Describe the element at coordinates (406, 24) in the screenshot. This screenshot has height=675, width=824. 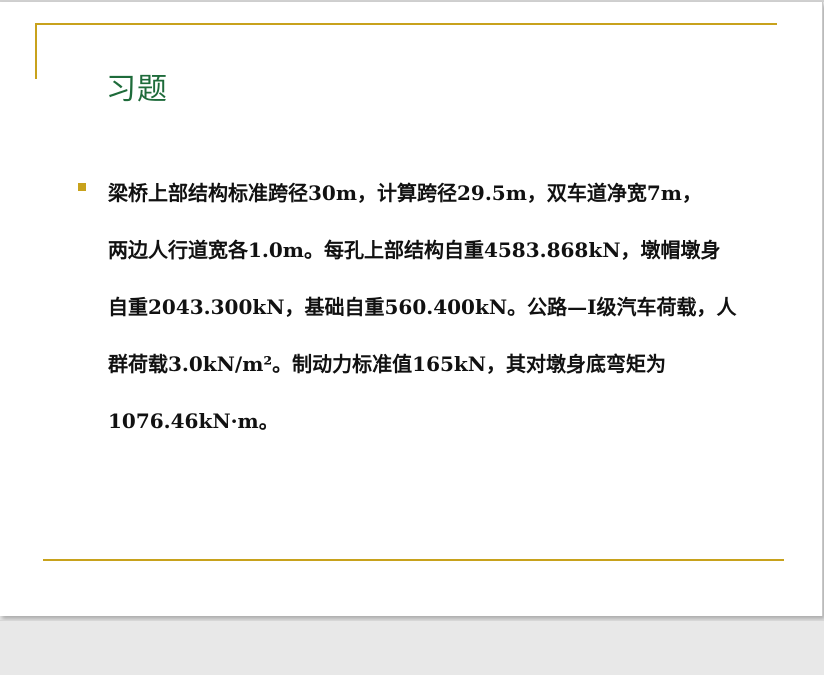
I see `top-accent-rule` at that location.